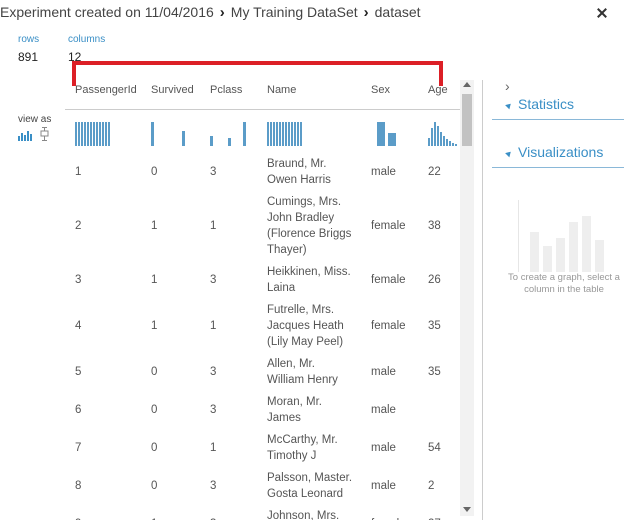  What do you see at coordinates (305, 342) in the screenshot?
I see `cell-name-line: (Lily May Peel)` at bounding box center [305, 342].